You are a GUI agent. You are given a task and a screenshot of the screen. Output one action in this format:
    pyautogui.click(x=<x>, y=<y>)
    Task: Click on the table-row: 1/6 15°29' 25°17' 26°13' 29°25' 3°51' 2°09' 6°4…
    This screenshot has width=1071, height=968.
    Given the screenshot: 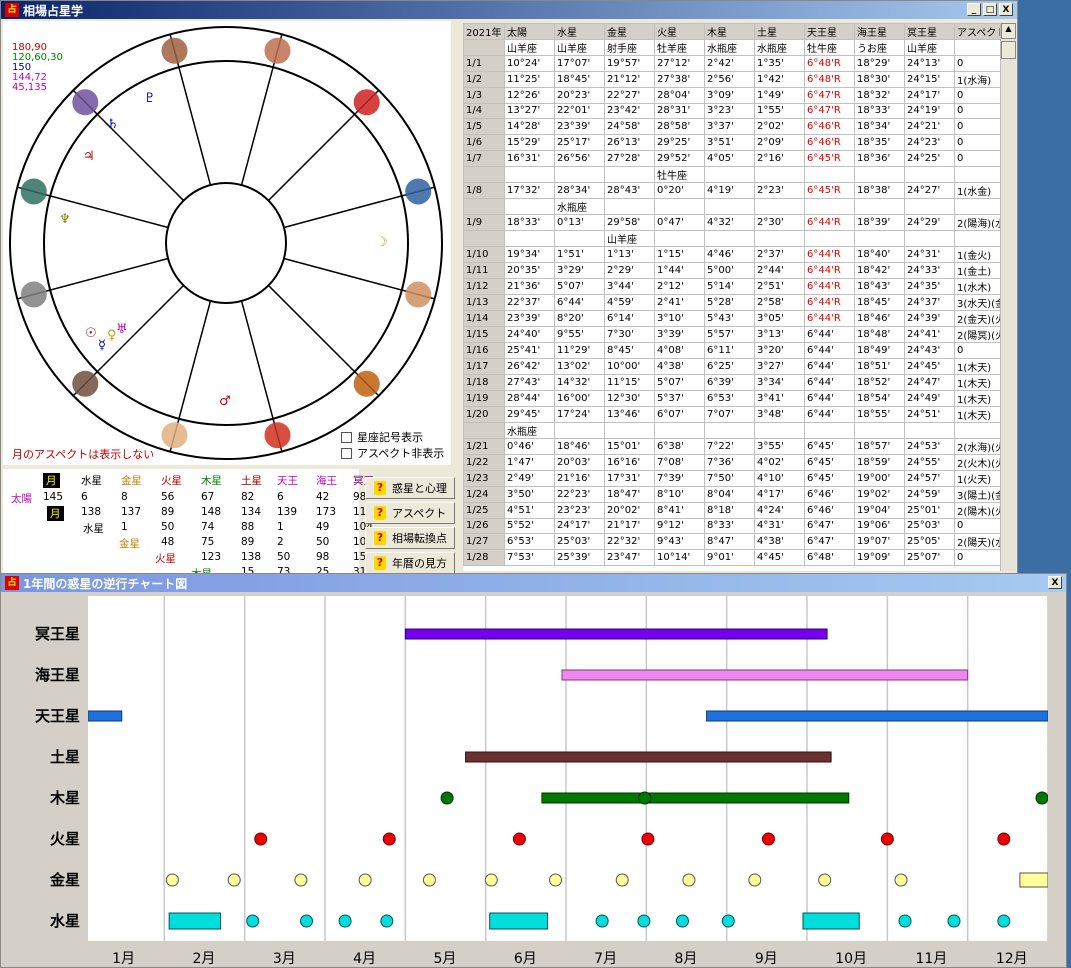 What is the action you would take?
    pyautogui.click(x=739, y=142)
    